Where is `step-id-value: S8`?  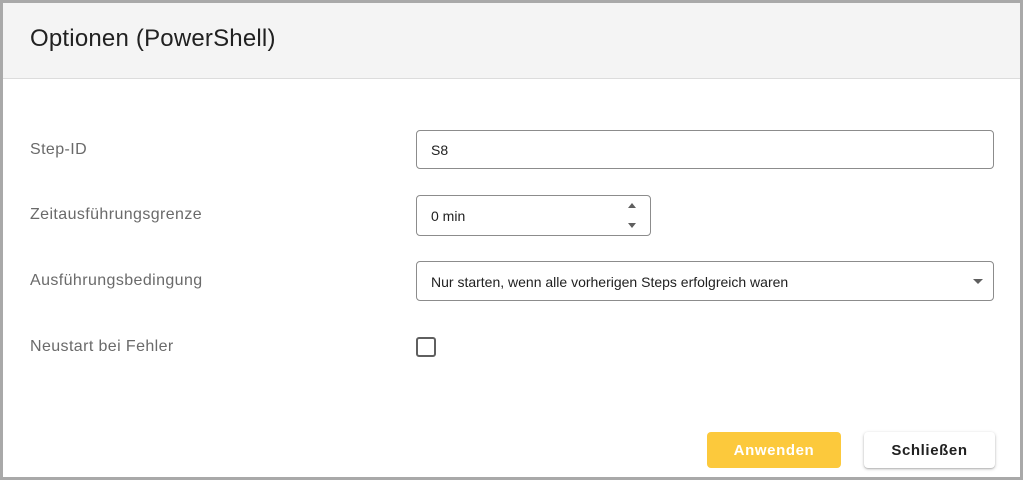
step-id-value: S8 is located at coordinates (440, 150).